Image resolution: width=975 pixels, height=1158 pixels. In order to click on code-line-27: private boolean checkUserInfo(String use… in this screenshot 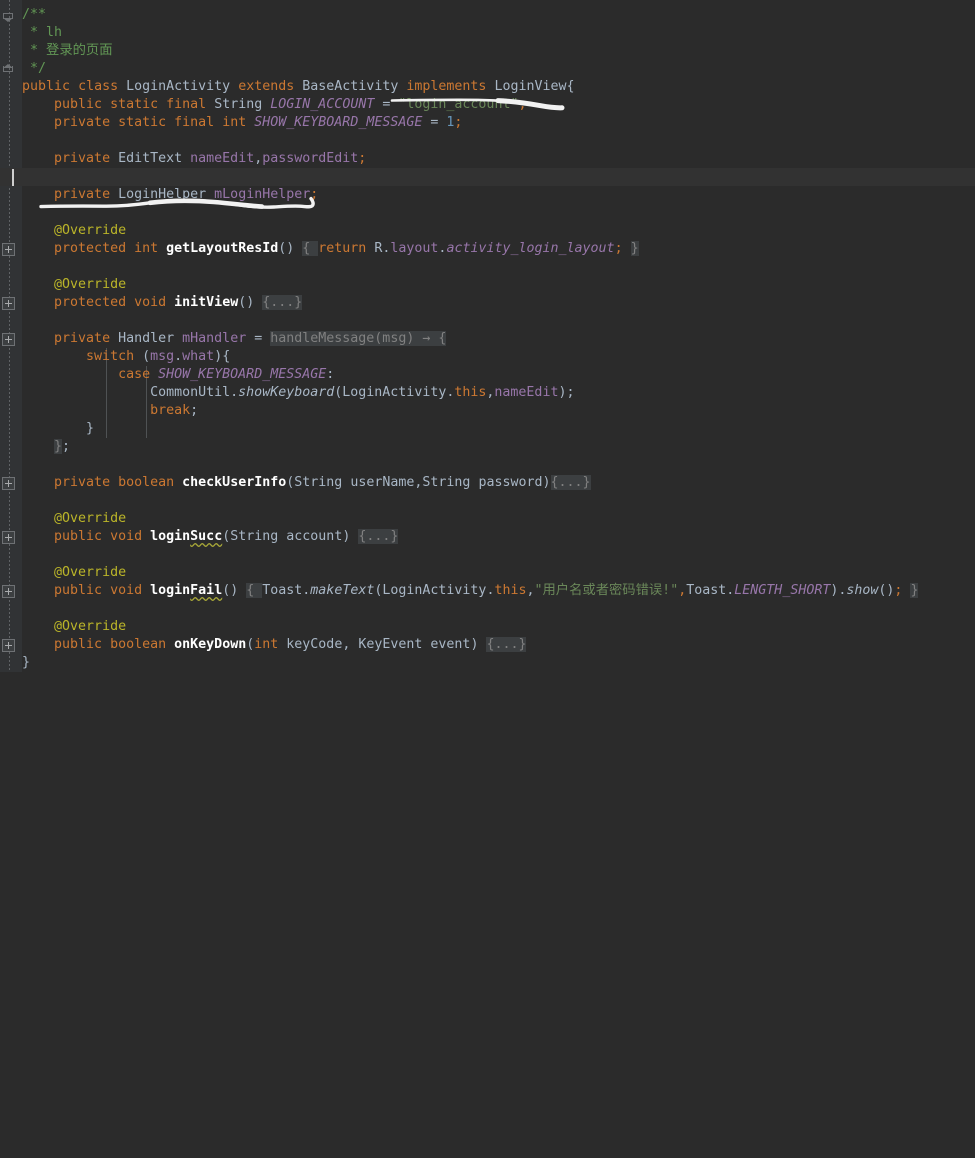, I will do `click(306, 483)`.